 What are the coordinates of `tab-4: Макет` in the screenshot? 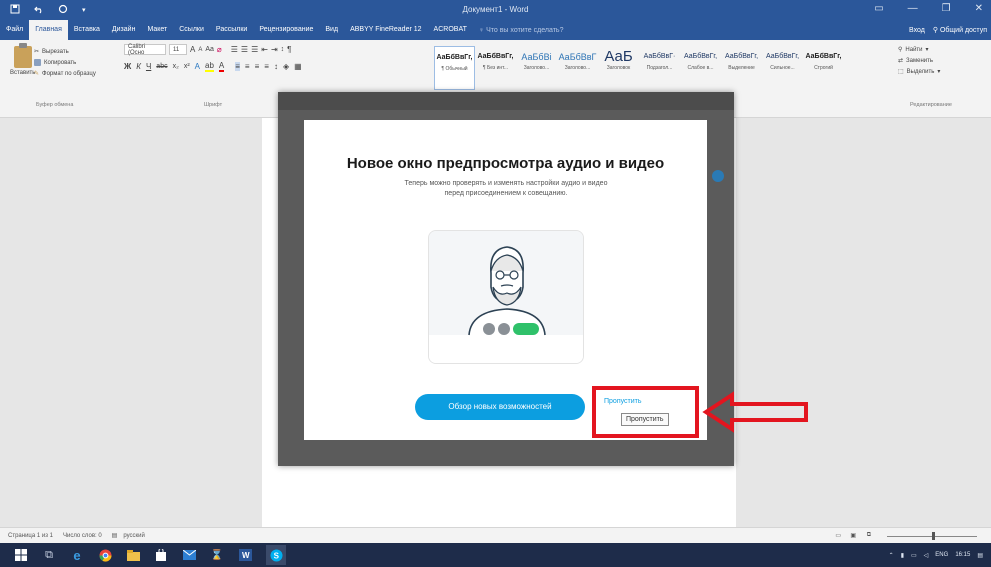 It's located at (157, 30).